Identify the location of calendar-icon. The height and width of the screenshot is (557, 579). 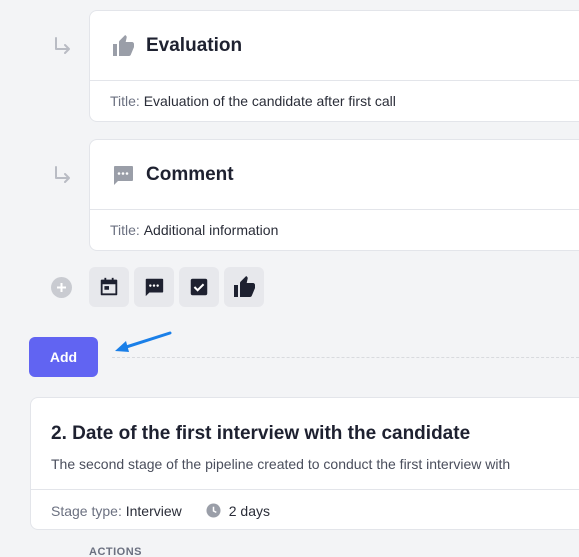
(109, 286).